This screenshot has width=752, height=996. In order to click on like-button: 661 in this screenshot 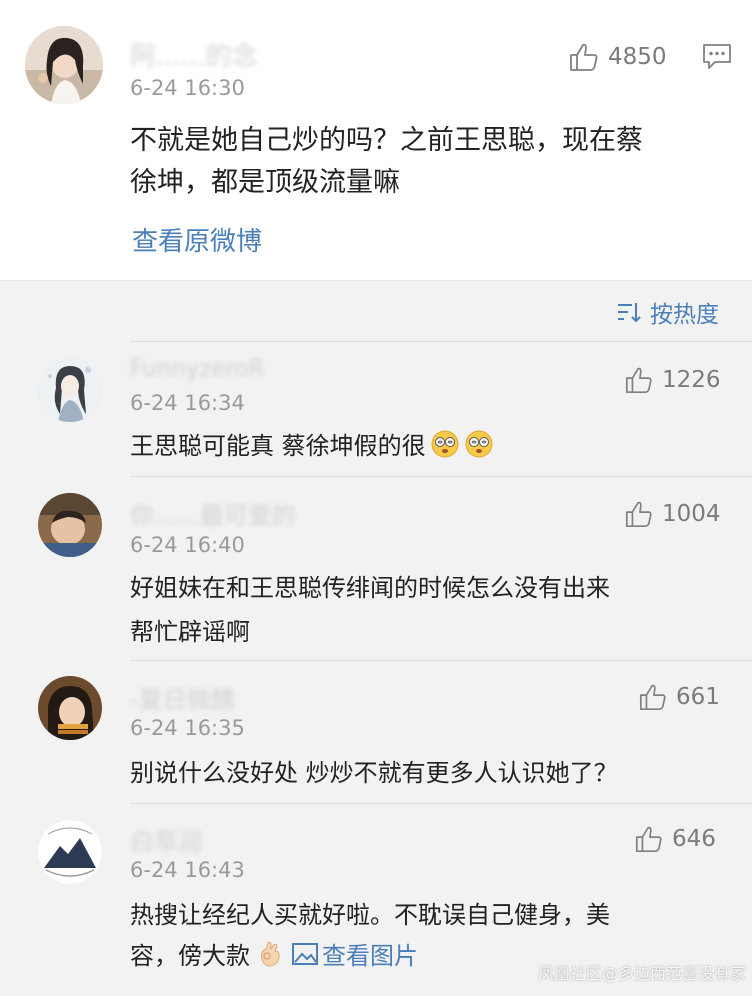, I will do `click(679, 697)`.